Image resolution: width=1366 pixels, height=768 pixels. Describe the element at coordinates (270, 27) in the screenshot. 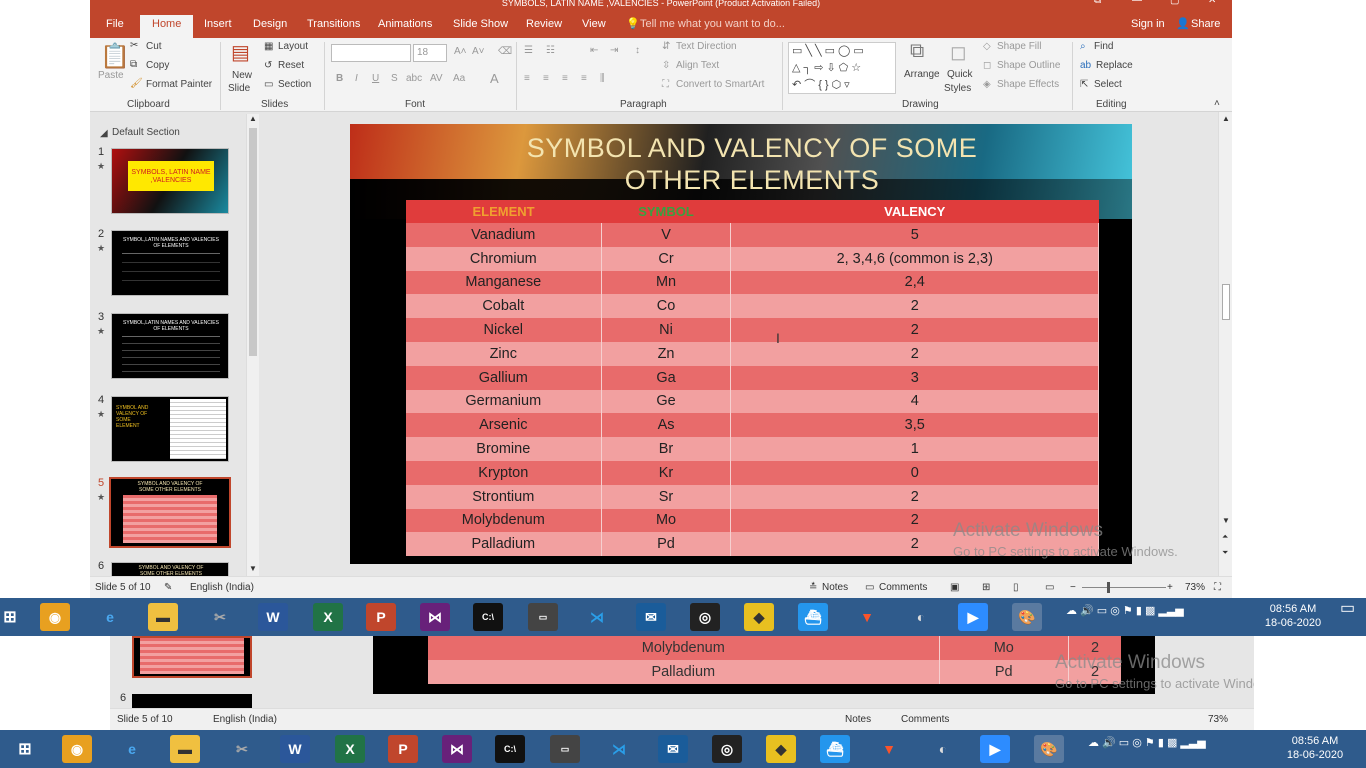

I see `tab-design: Design` at that location.